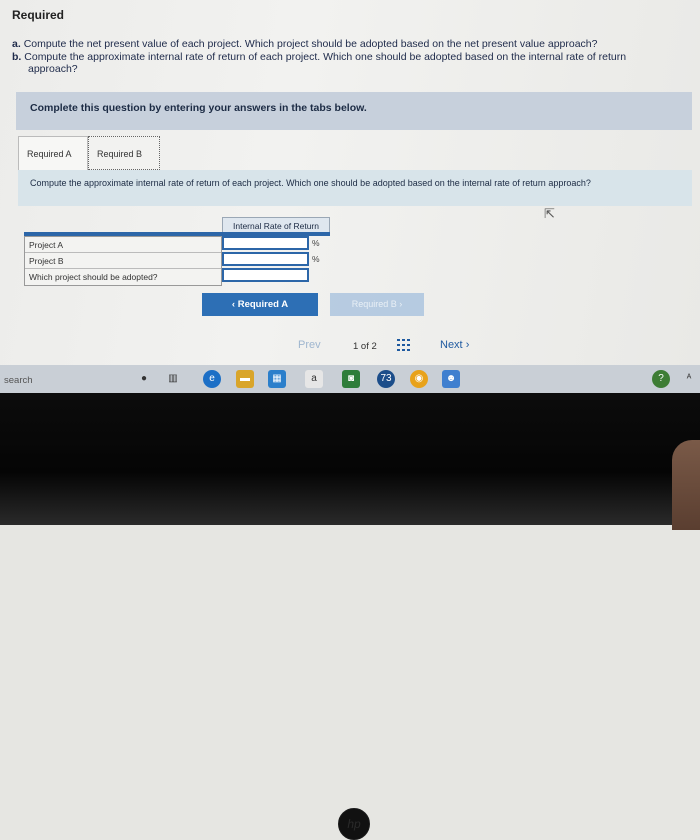  What do you see at coordinates (404, 345) in the screenshot?
I see `grid-icon` at bounding box center [404, 345].